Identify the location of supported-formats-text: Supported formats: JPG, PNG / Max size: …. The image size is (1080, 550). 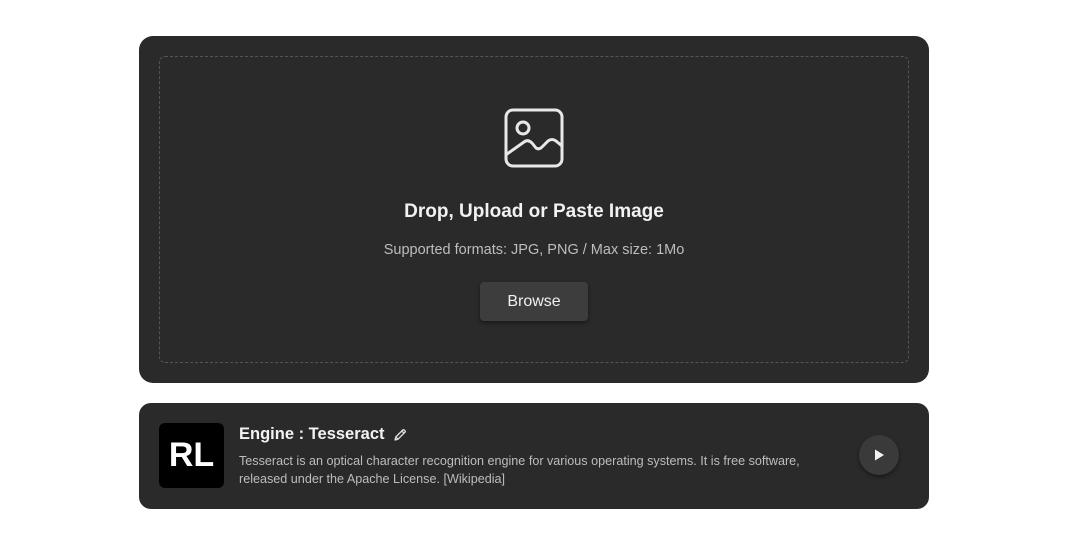
(534, 250).